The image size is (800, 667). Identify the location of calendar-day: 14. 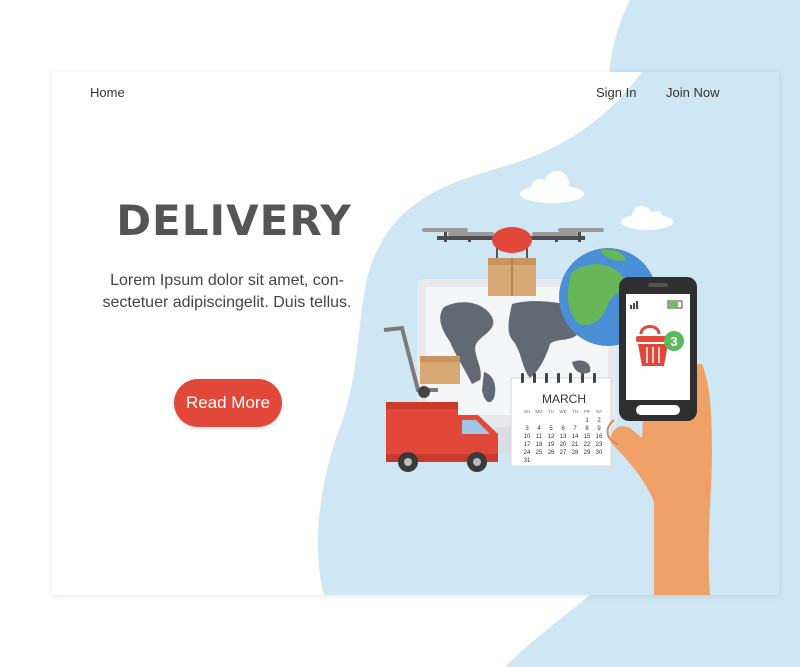
(575, 437).